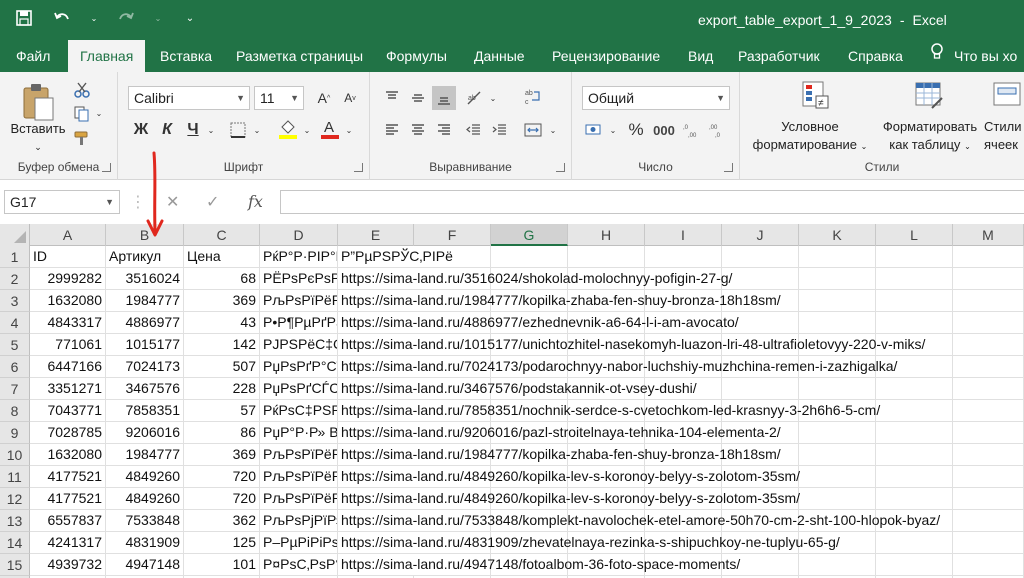 This screenshot has height=578, width=1024. I want to click on cell-d10: РљРѕРїРёР»РєР°, so click(299, 455).